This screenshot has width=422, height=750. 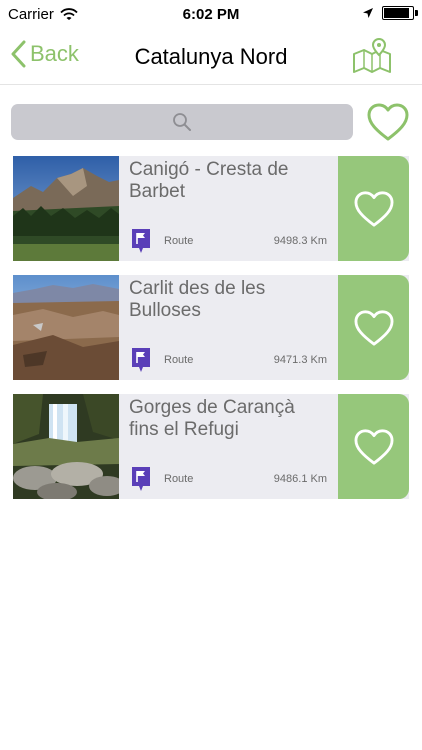 I want to click on battery-level, so click(x=396, y=13).